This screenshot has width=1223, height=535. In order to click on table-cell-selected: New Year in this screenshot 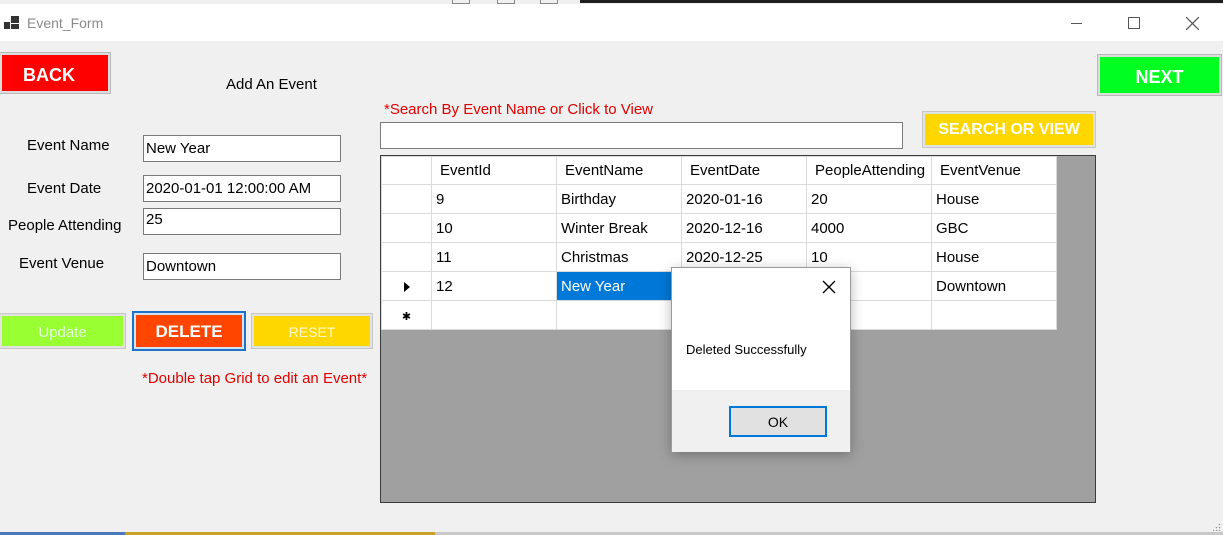, I will do `click(619, 286)`.